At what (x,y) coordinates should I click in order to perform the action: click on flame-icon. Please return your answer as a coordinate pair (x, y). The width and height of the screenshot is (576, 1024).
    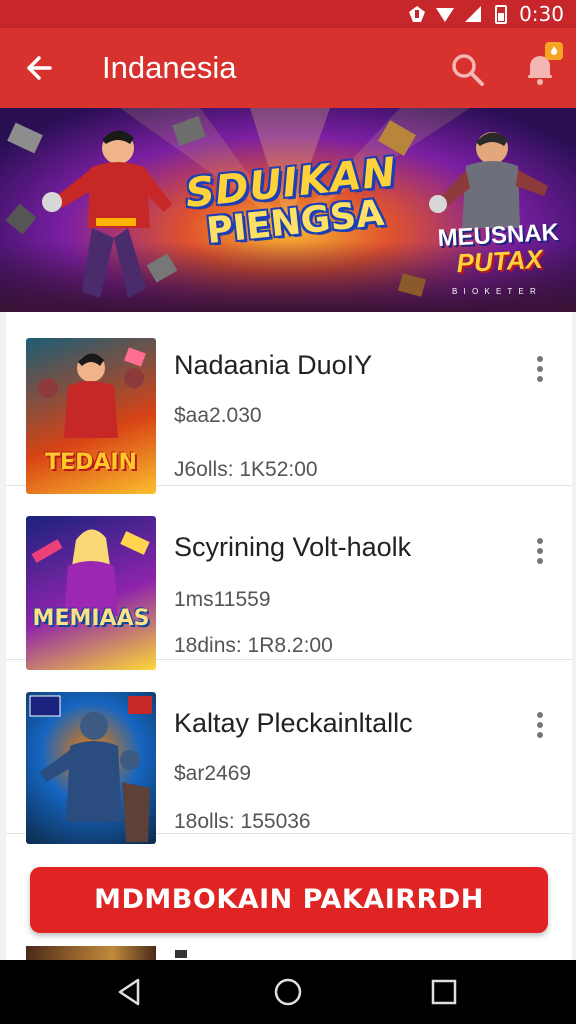
    Looking at the image, I should click on (554, 50).